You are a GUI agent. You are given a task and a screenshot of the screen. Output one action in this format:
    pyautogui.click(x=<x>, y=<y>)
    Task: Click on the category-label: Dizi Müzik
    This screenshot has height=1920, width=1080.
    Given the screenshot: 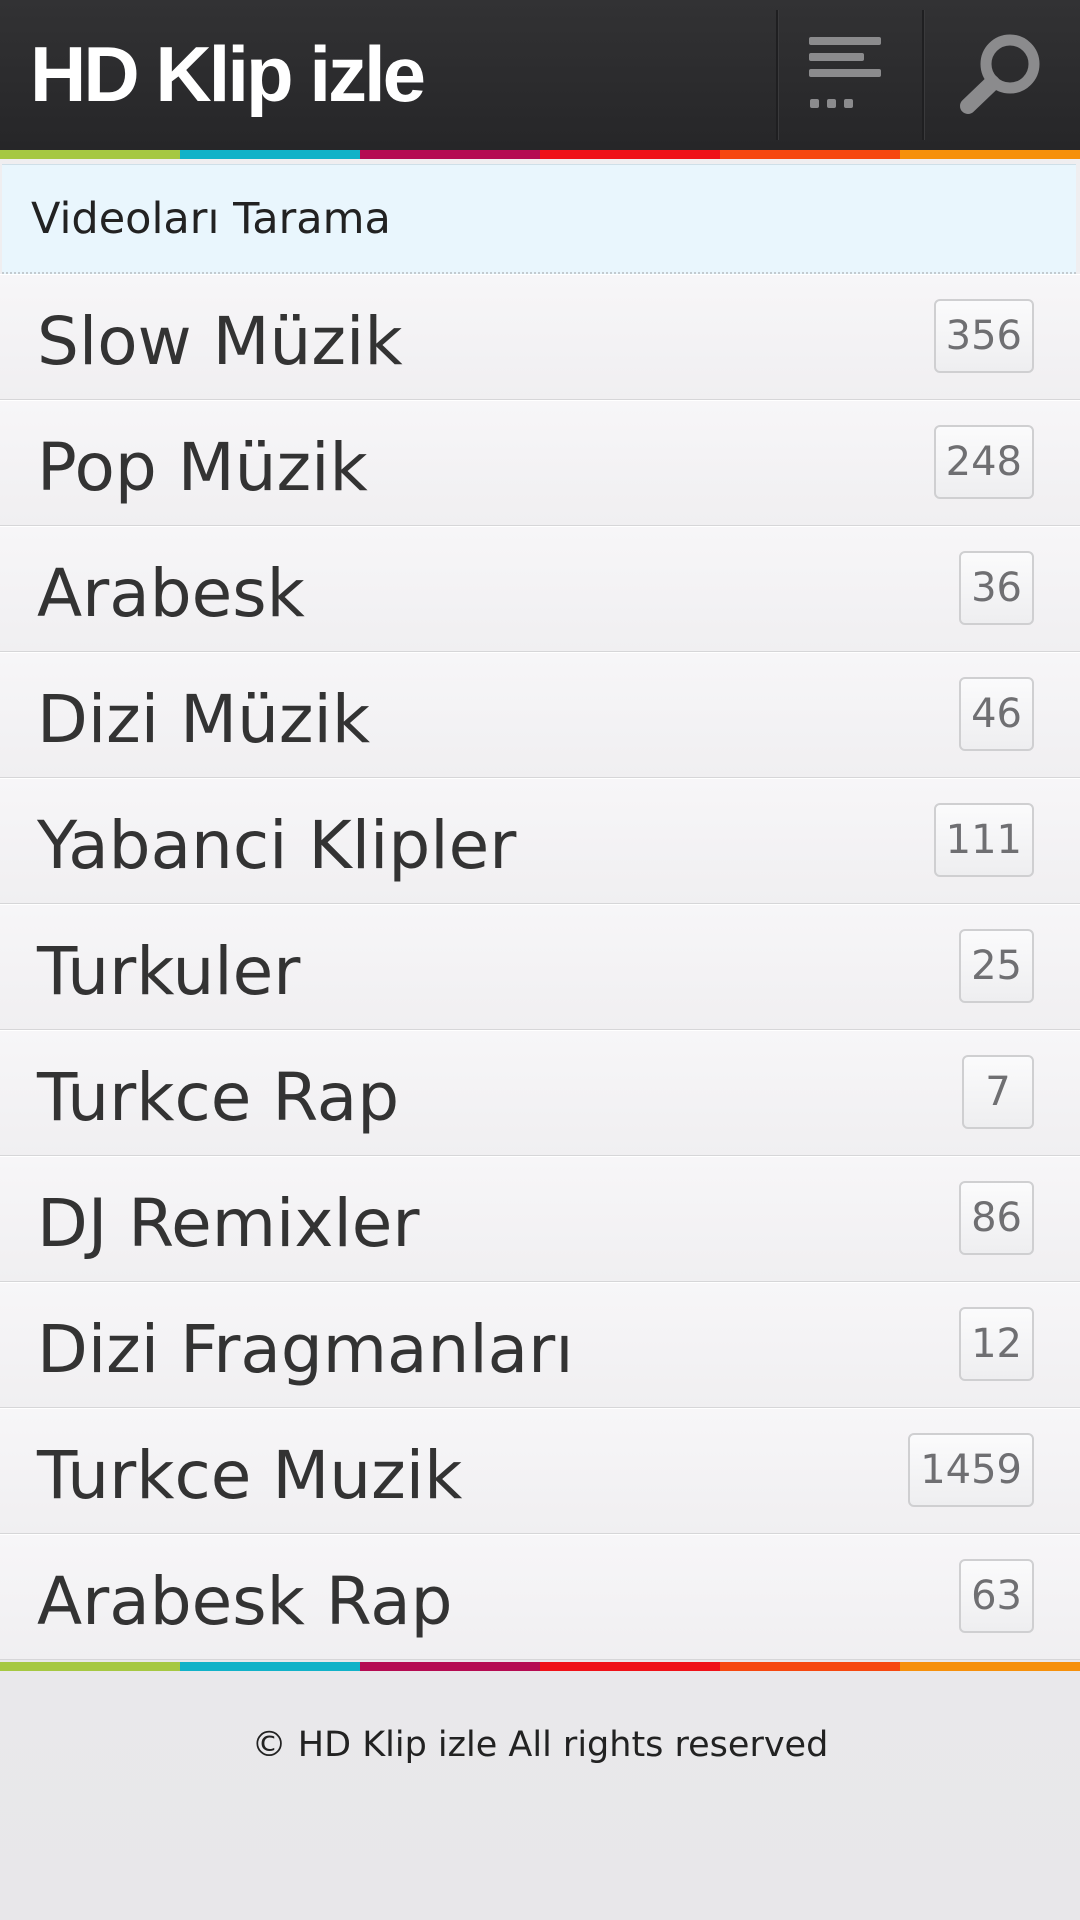 What is the action you would take?
    pyautogui.click(x=204, y=719)
    